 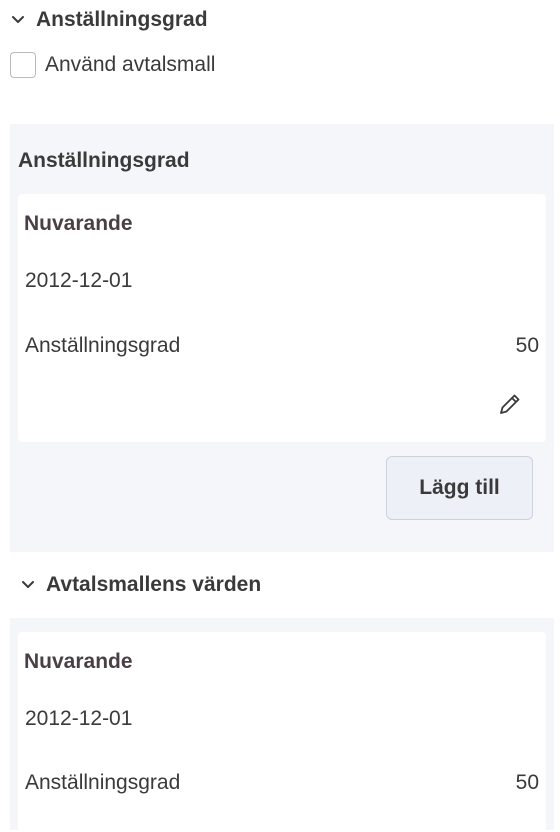 I want to click on section-header-anstallningsgrad: Anställningsgrad, so click(x=109, y=20).